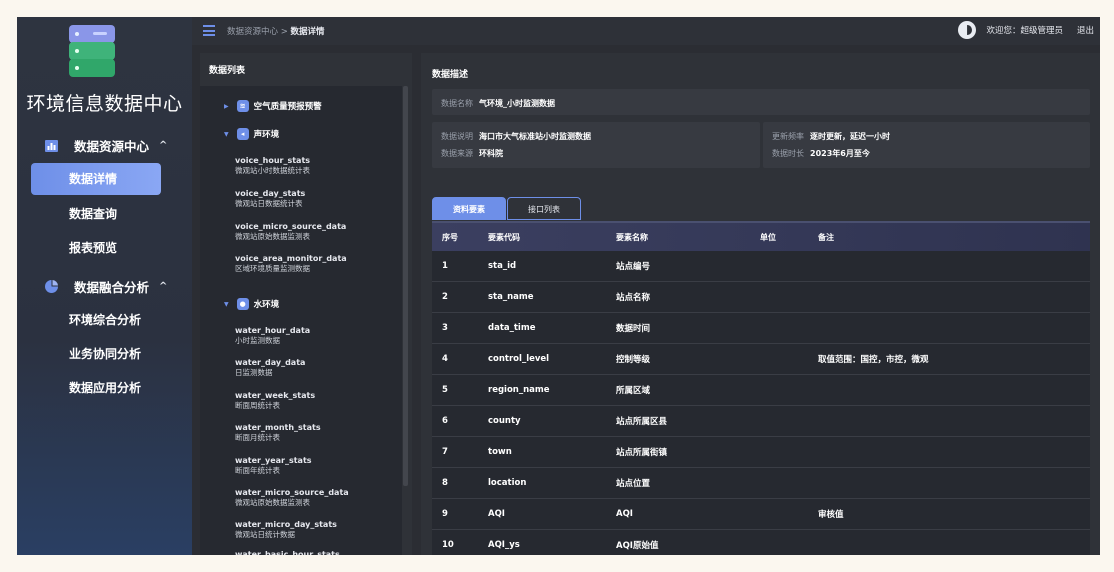 The image size is (1114, 572). What do you see at coordinates (519, 359) in the screenshot?
I see `table-cell: control_level` at bounding box center [519, 359].